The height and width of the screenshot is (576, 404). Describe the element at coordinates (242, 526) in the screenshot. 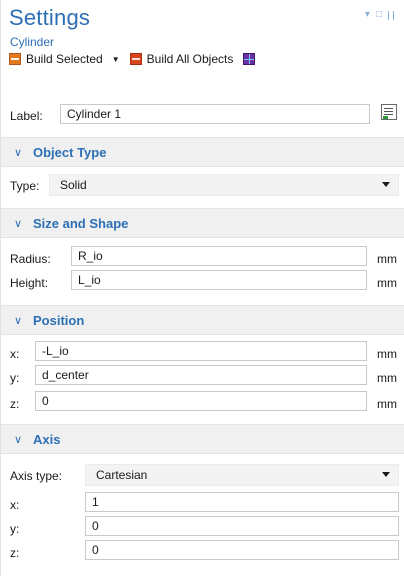

I see `axis-y-input: 0` at that location.